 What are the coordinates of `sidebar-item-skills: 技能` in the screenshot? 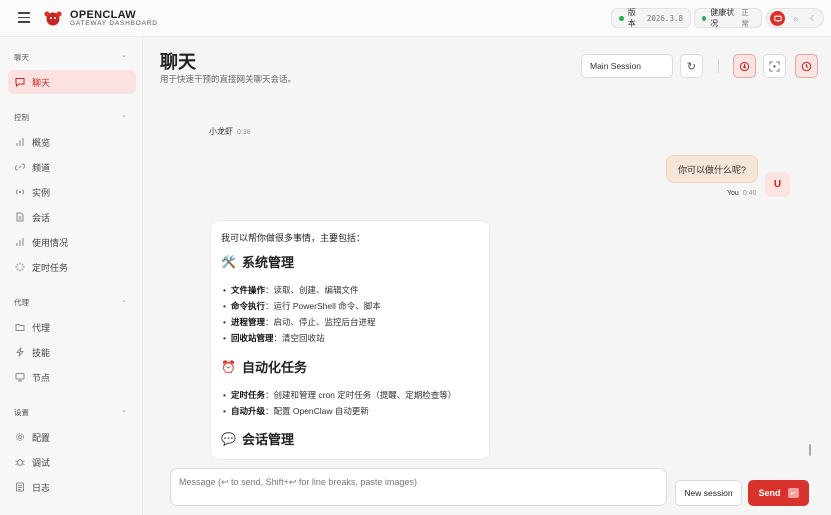 It's located at (72, 352).